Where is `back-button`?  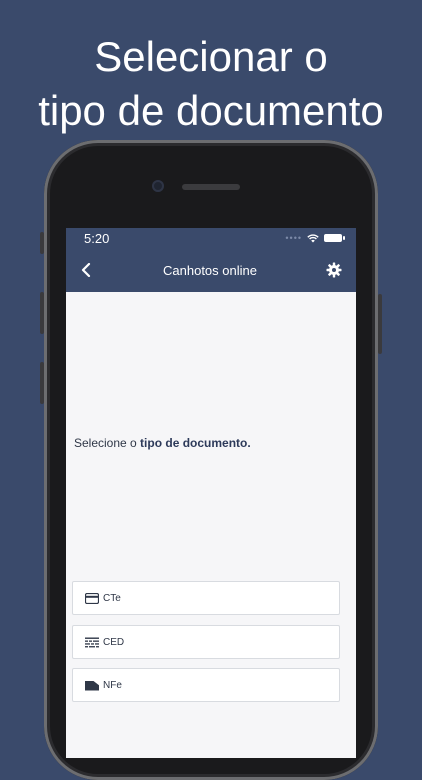 back-button is located at coordinates (86, 270).